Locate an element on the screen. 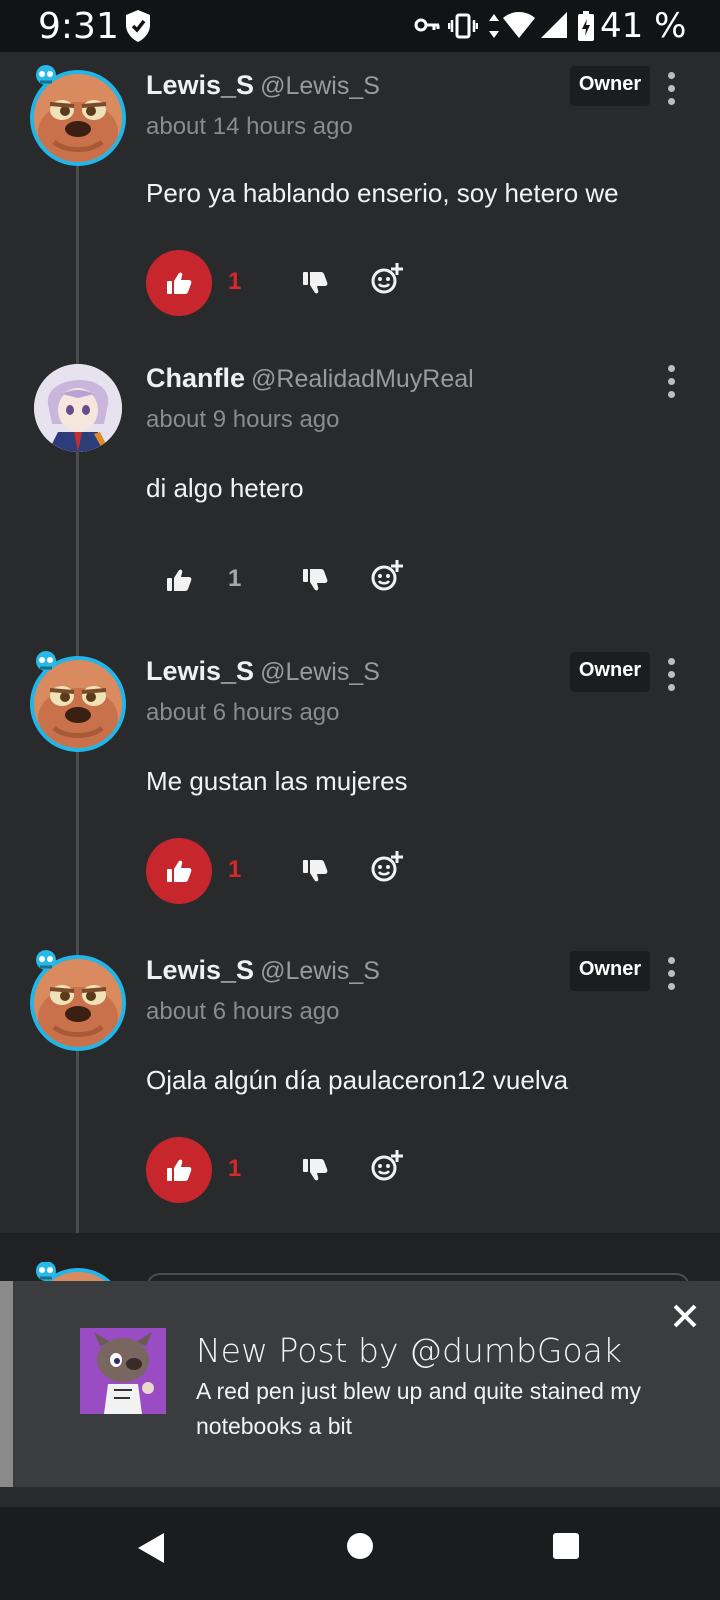 This screenshot has width=720, height=1600. back-icon is located at coordinates (151, 1548).